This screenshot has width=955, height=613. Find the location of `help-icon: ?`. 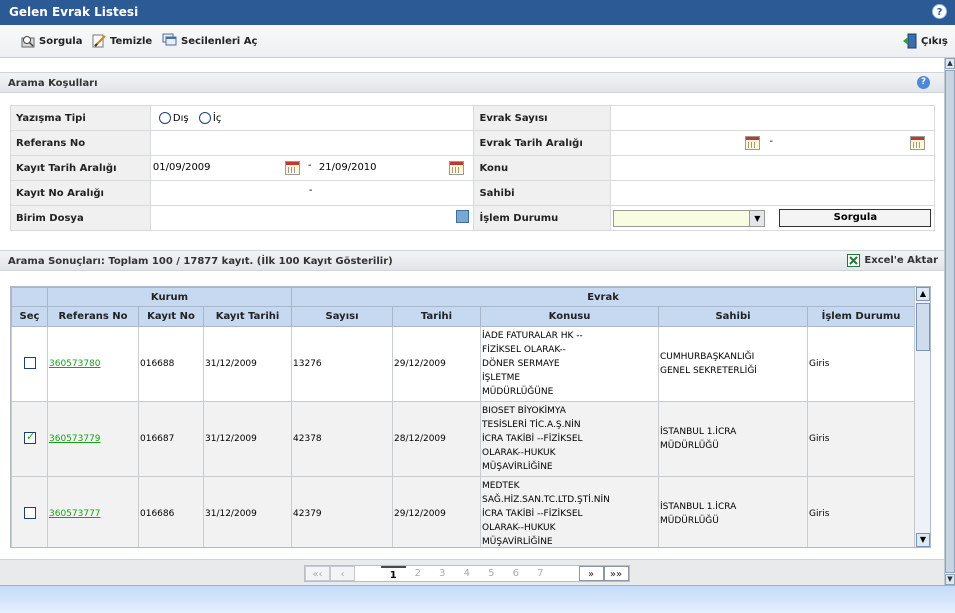

help-icon: ? is located at coordinates (939, 11).